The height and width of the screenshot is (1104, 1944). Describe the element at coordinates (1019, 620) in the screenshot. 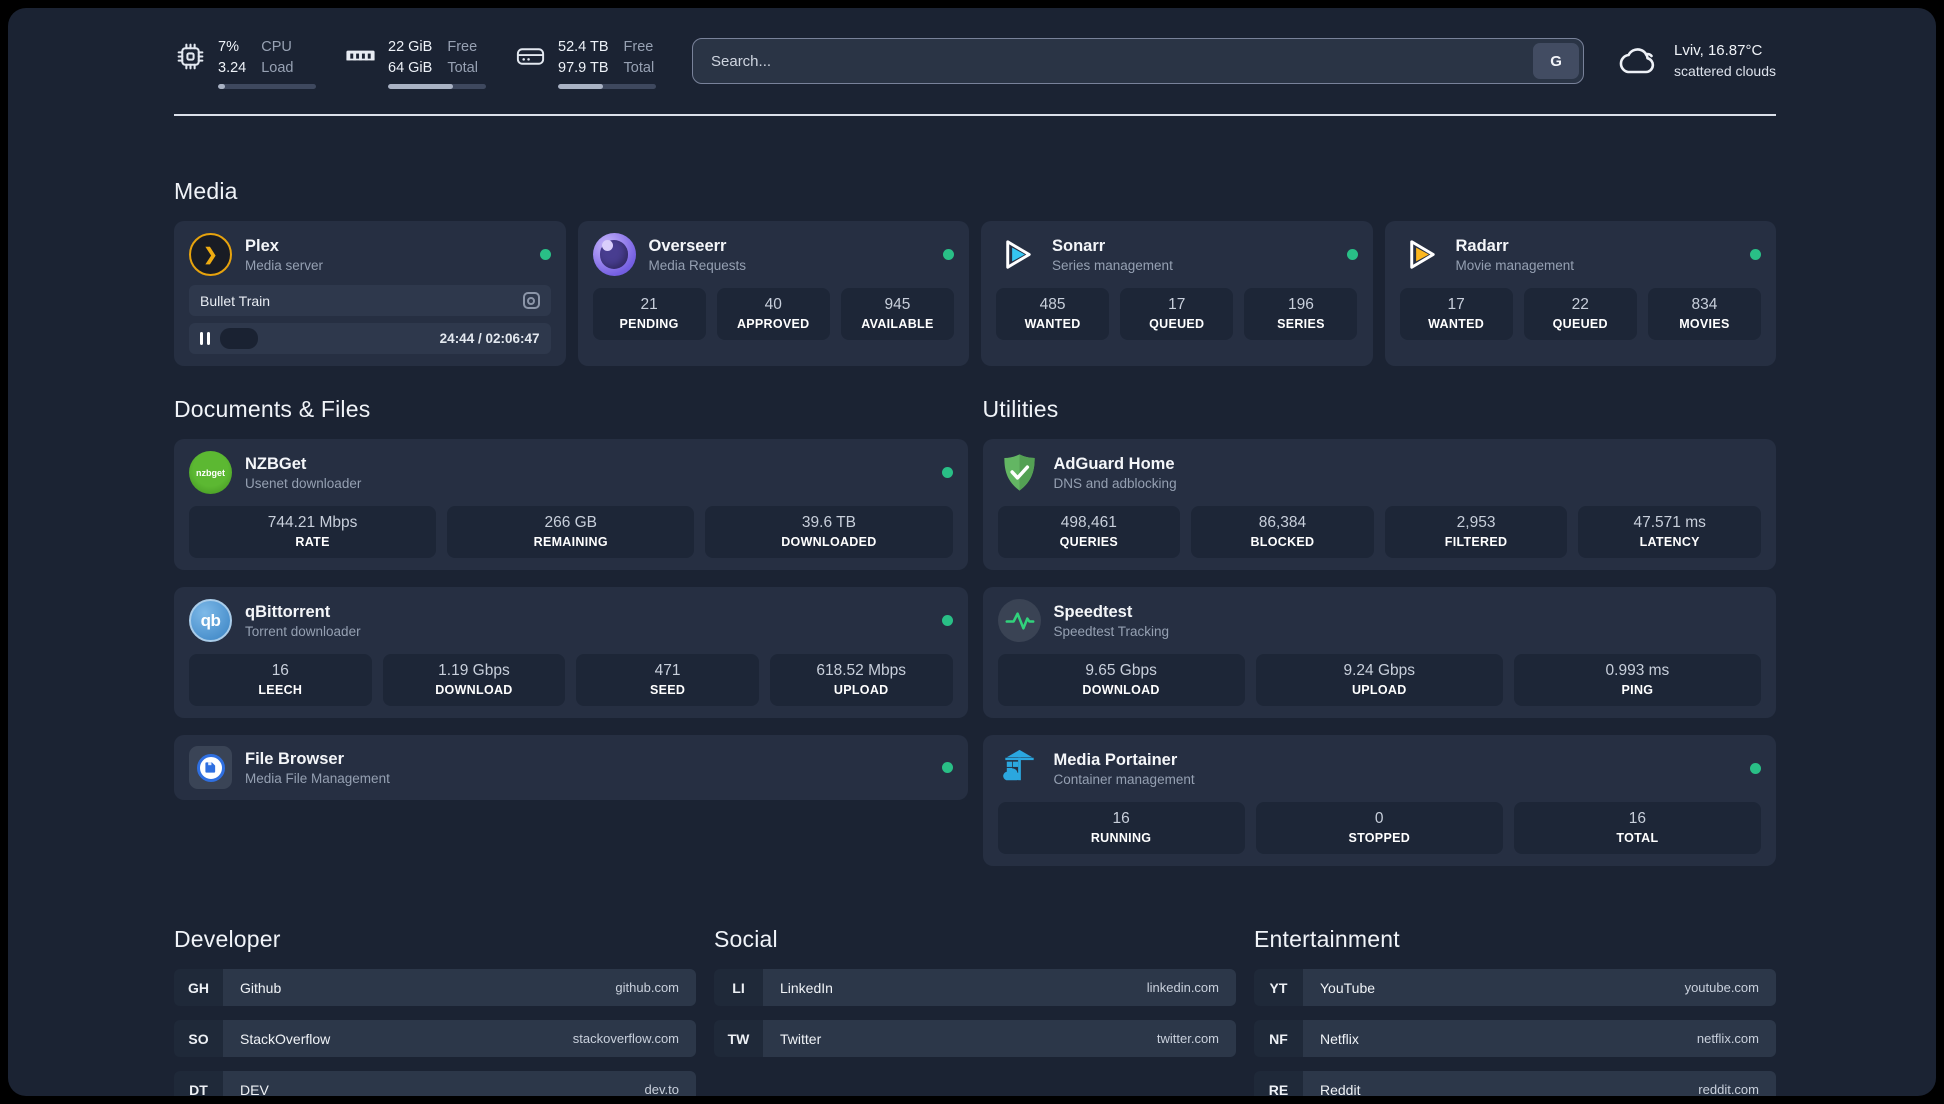

I see `speedtest-icon` at that location.